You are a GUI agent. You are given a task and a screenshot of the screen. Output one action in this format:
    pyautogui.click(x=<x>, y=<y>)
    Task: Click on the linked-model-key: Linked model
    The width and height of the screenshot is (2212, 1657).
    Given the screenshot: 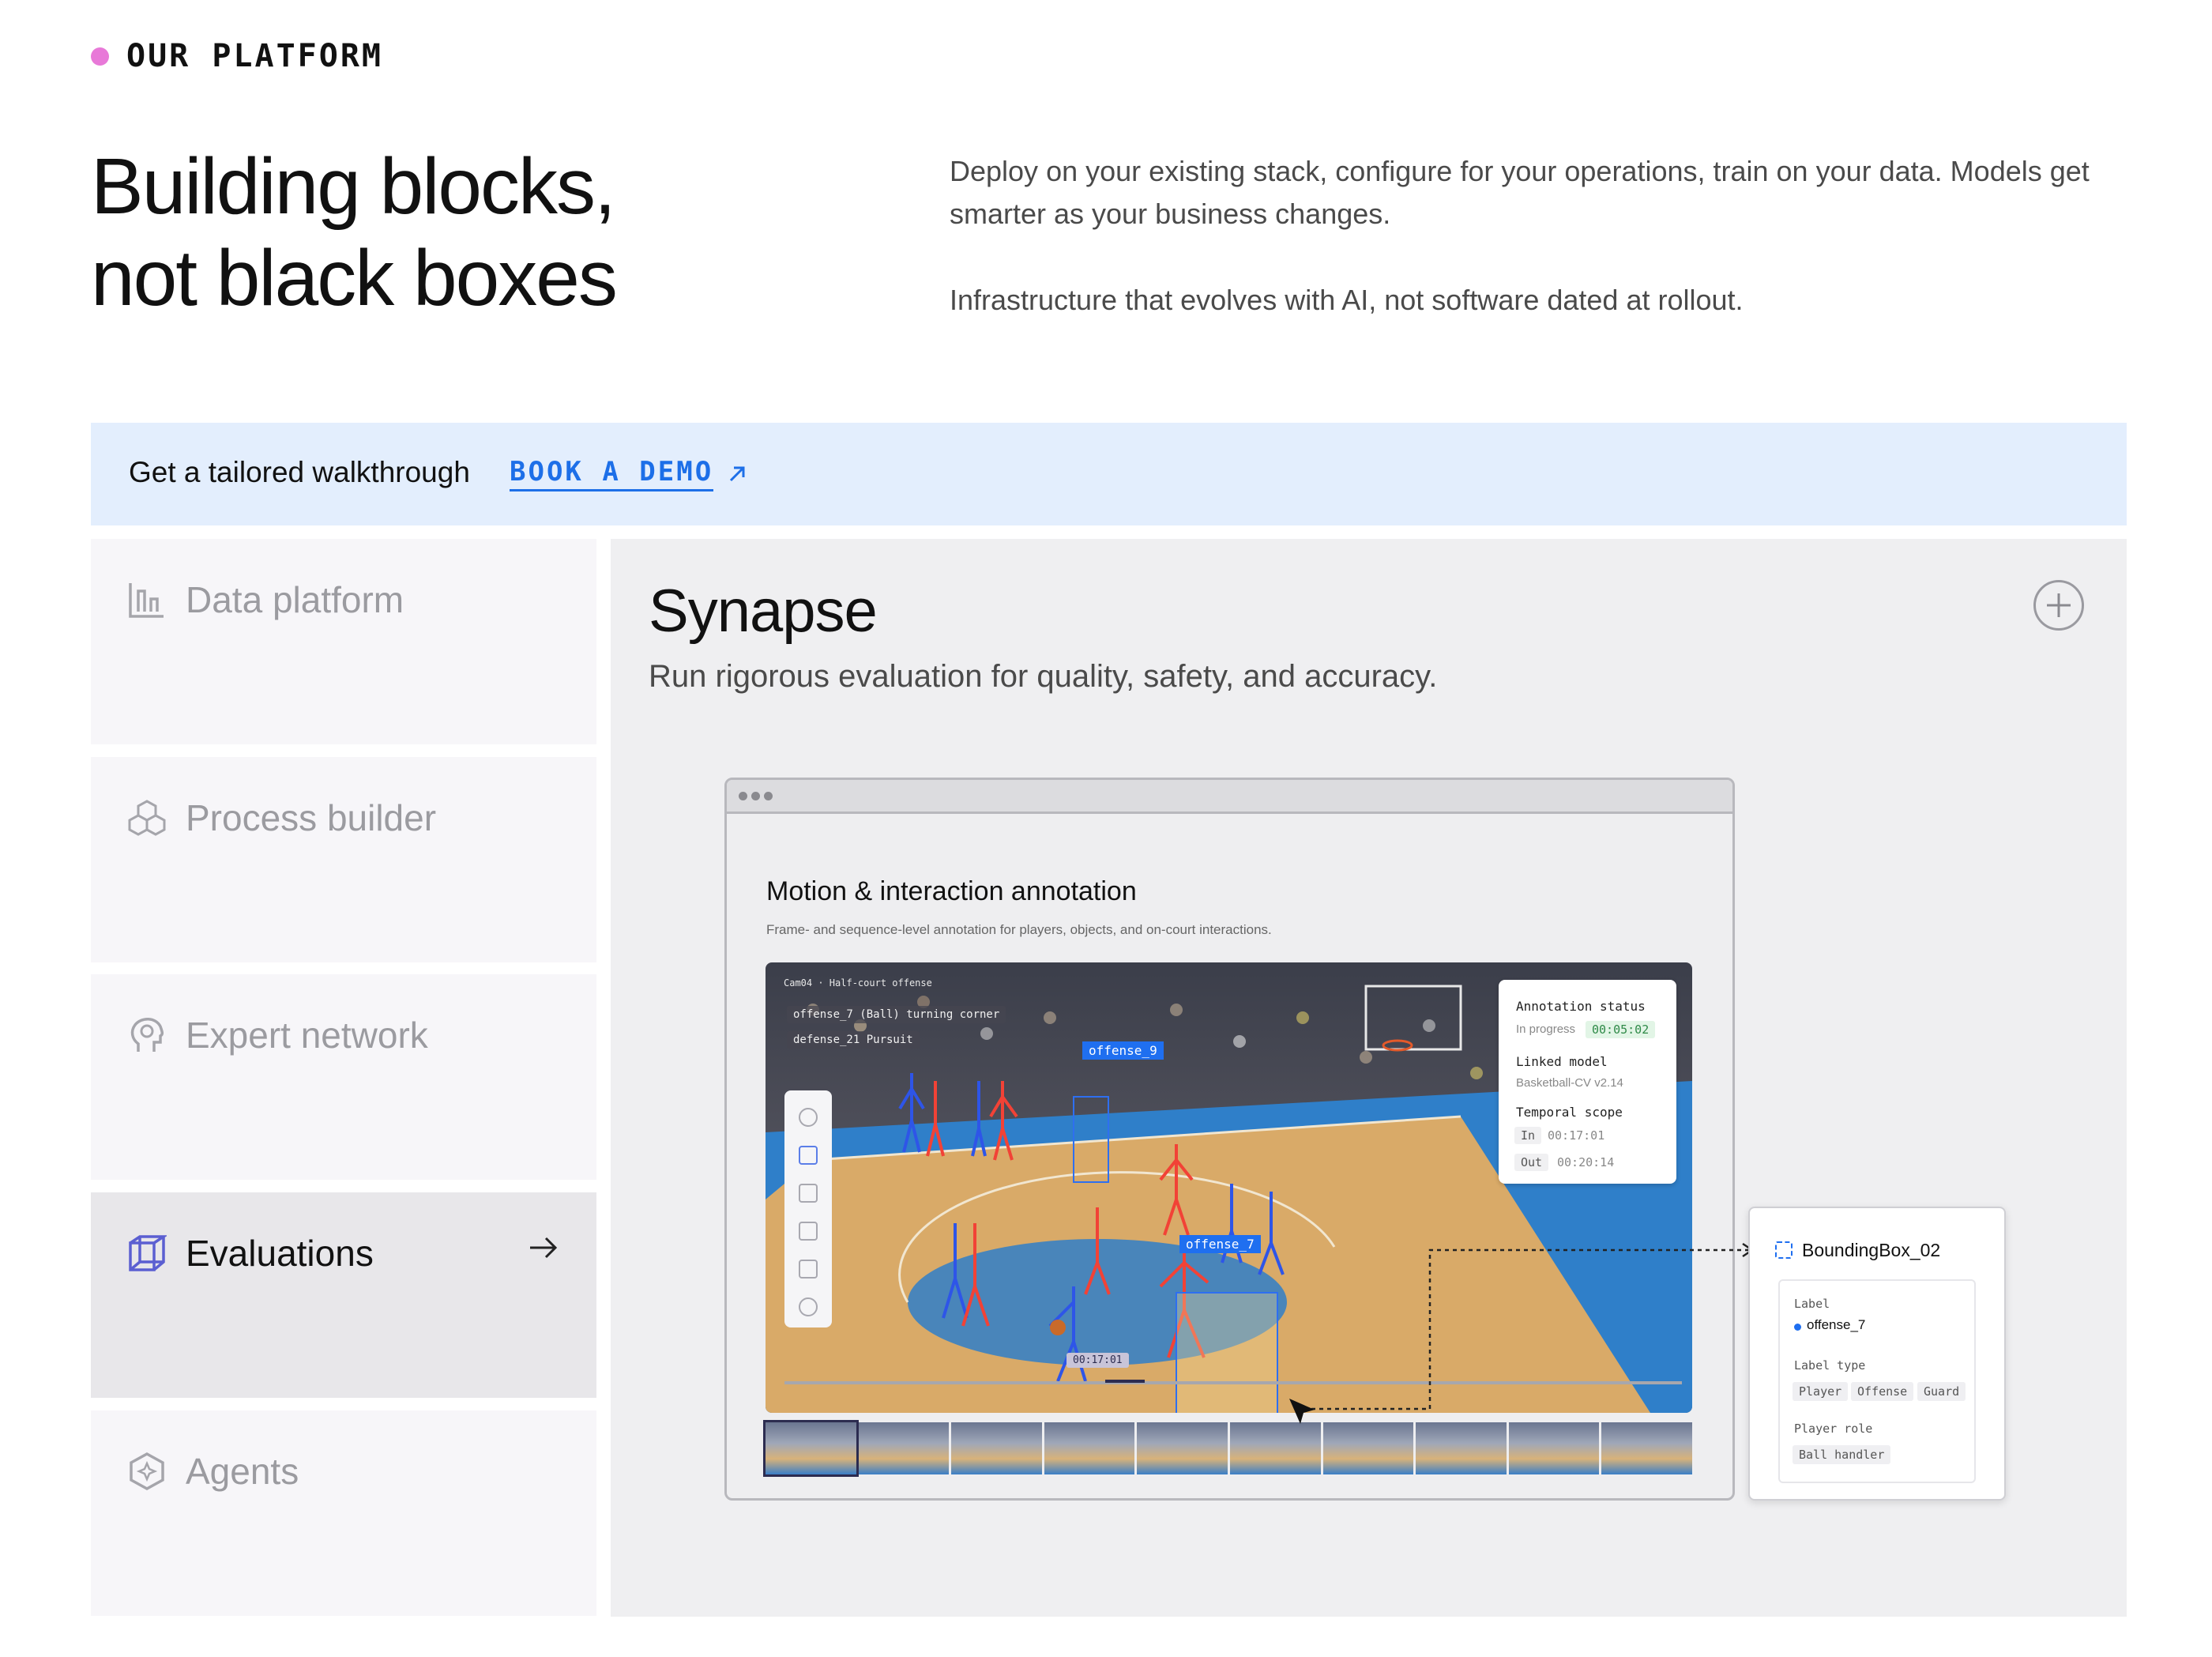 What is the action you would take?
    pyautogui.click(x=1562, y=1061)
    